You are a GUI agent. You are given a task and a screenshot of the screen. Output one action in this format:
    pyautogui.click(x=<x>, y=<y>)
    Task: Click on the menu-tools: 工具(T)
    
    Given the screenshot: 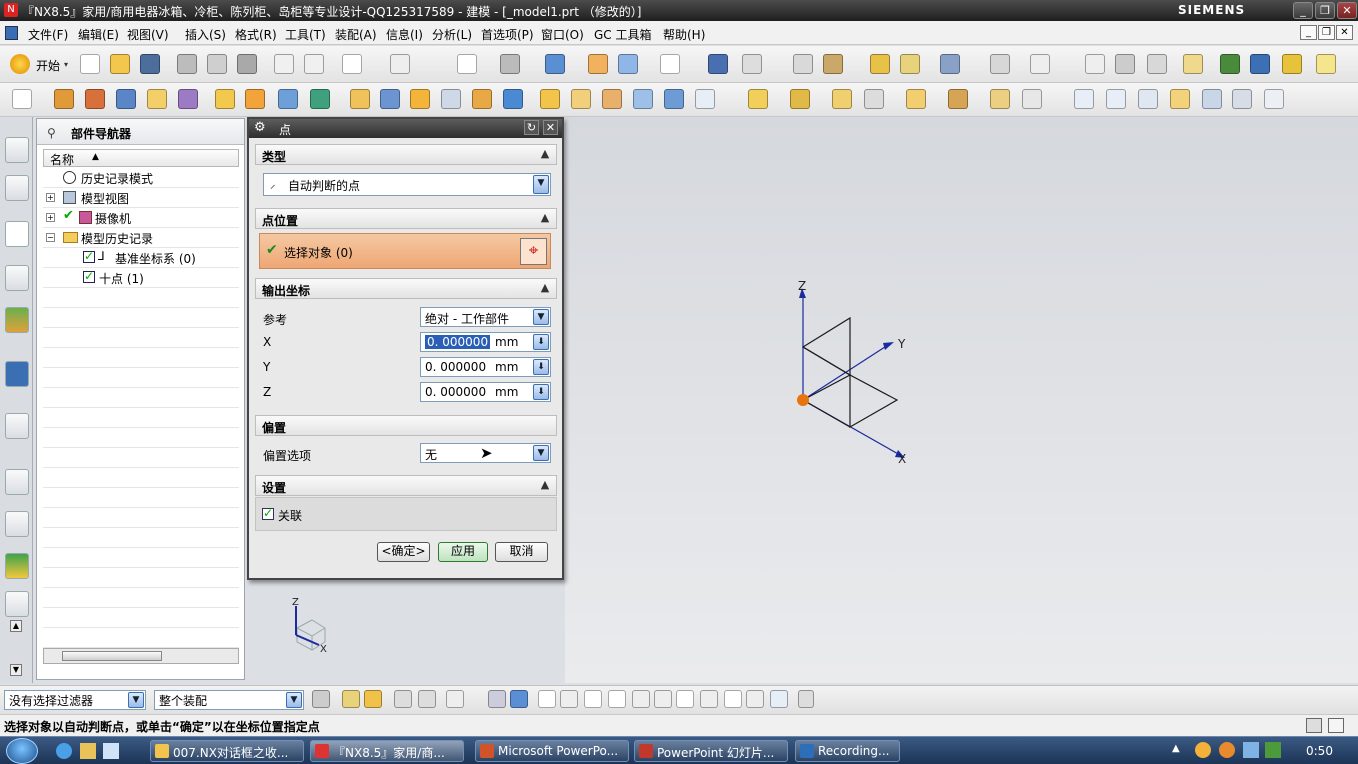 What is the action you would take?
    pyautogui.click(x=305, y=34)
    